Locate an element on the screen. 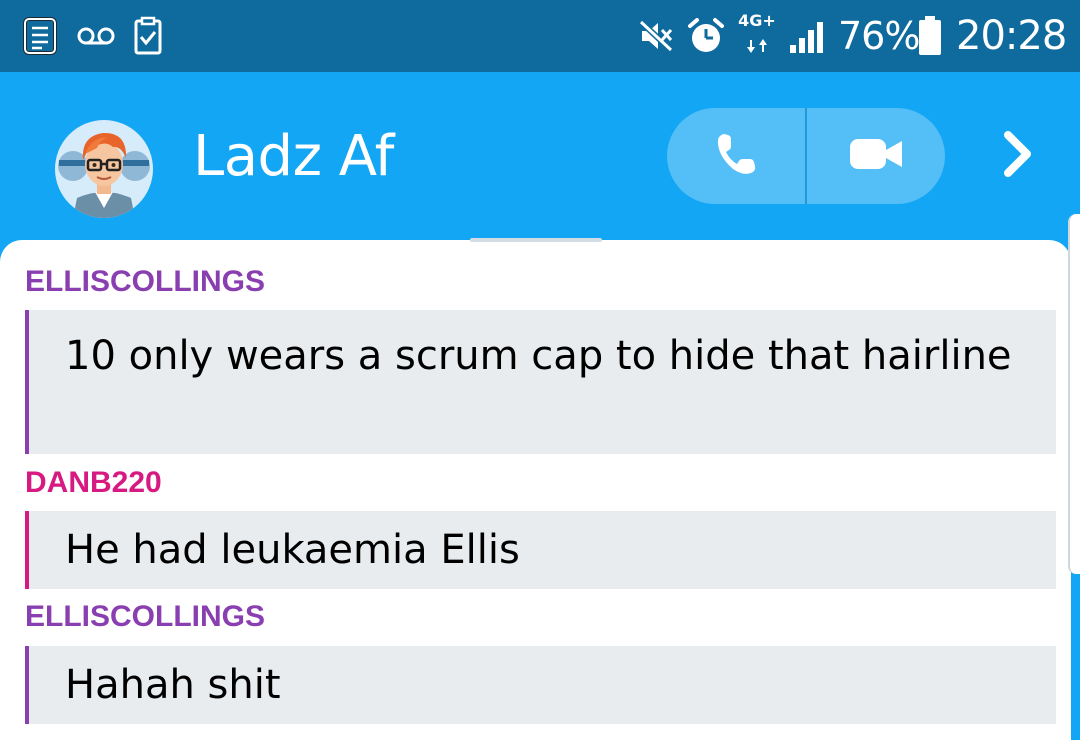 This screenshot has height=740, width=1080. message-bubble: Hahah shit is located at coordinates (540, 685).